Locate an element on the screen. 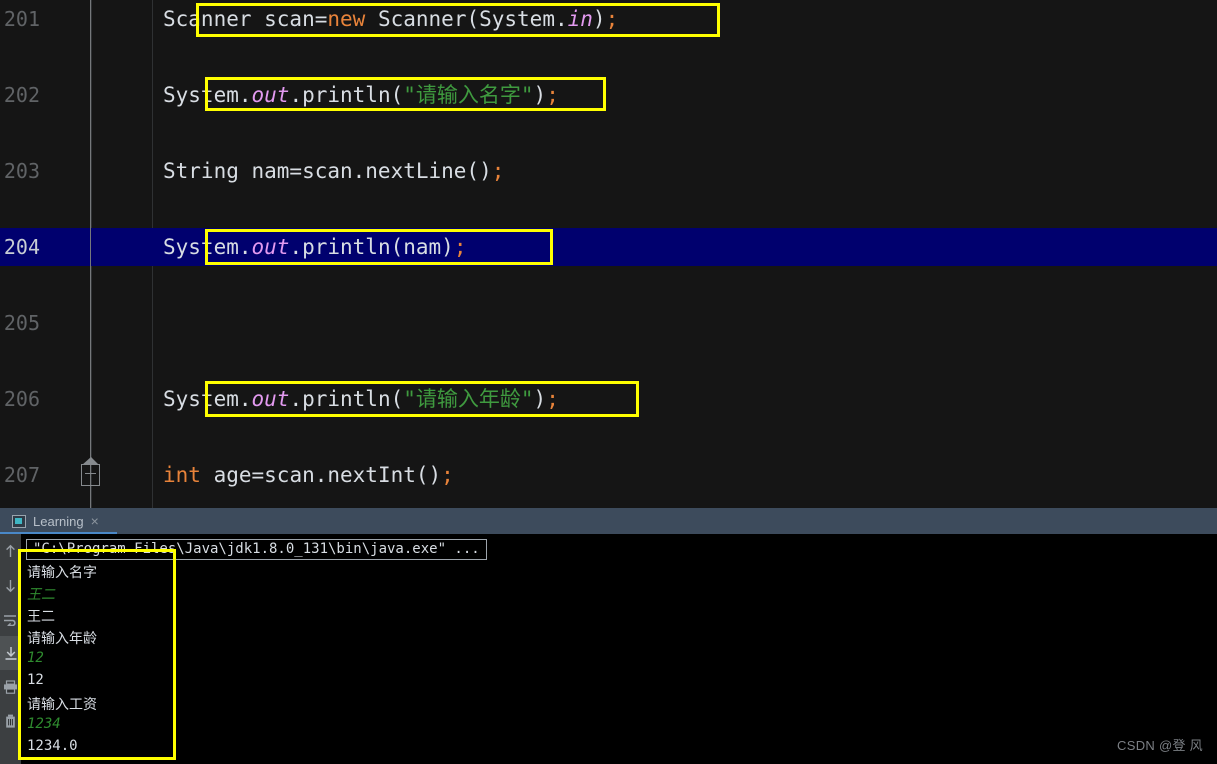 This screenshot has width=1217, height=764. console-output-line: 1234.0 is located at coordinates (52, 746).